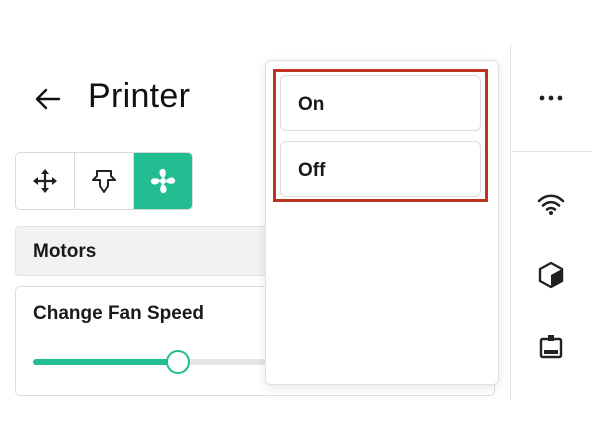 This screenshot has width=592, height=444. I want to click on more-options-button, so click(551, 98).